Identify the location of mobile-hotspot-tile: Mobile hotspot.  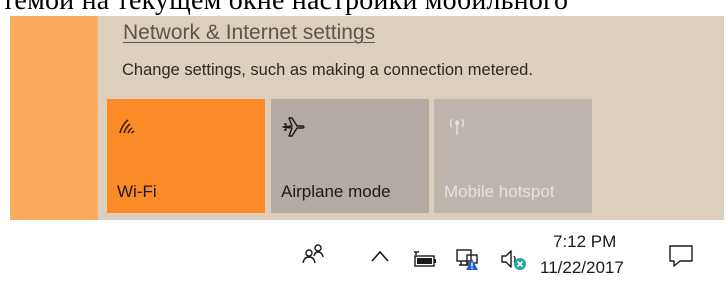
(513, 156).